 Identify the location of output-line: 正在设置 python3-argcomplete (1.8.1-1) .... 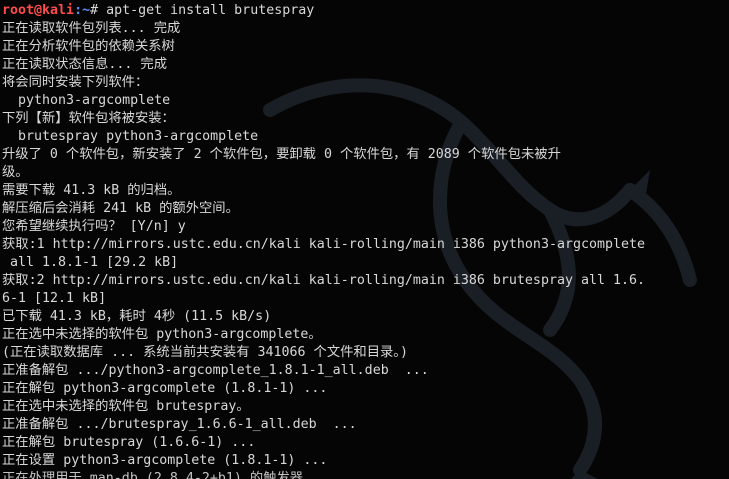
(165, 460).